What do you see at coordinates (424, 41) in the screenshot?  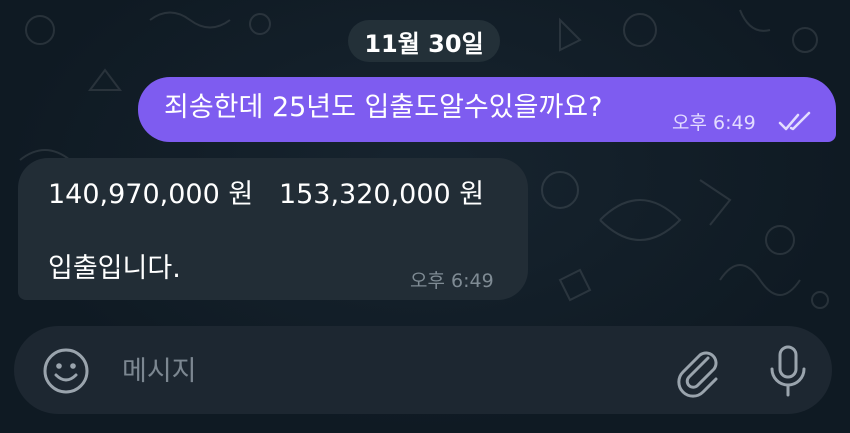 I see `date-separator: 11월 30일` at bounding box center [424, 41].